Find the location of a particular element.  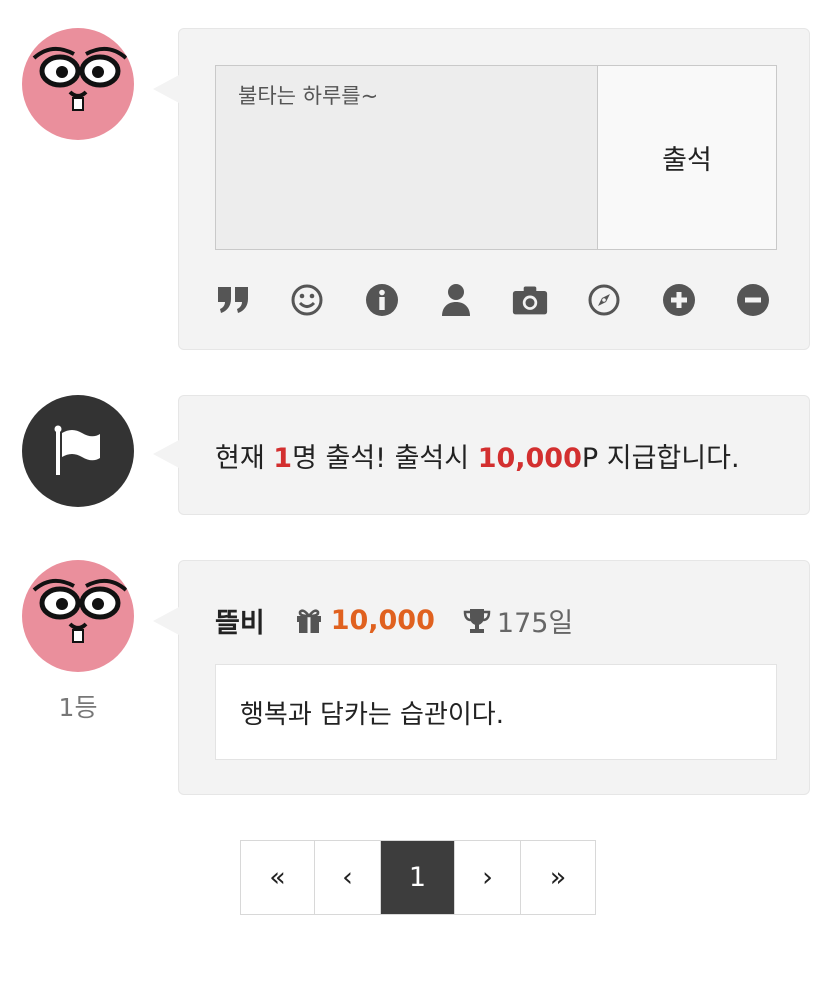

entry-days-group: 175일 is located at coordinates (518, 620).